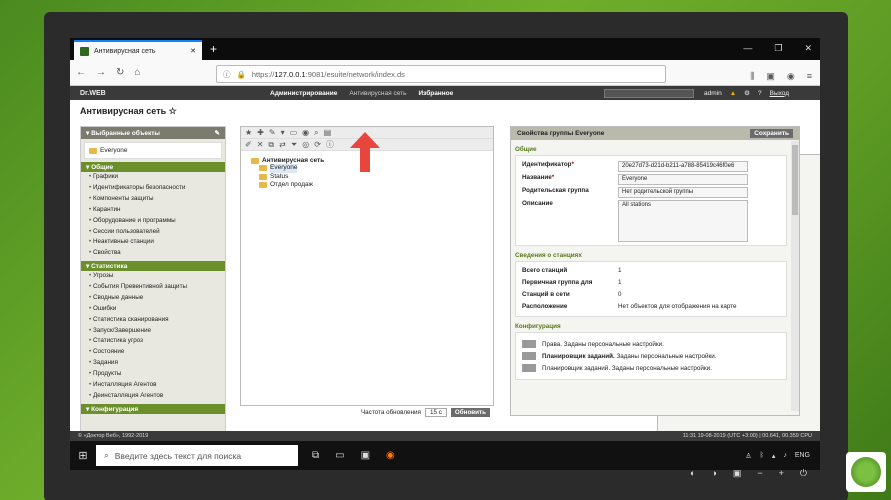 The image size is (891, 500). What do you see at coordinates (328, 132) in the screenshot?
I see `export-icon: ▤` at bounding box center [328, 132].